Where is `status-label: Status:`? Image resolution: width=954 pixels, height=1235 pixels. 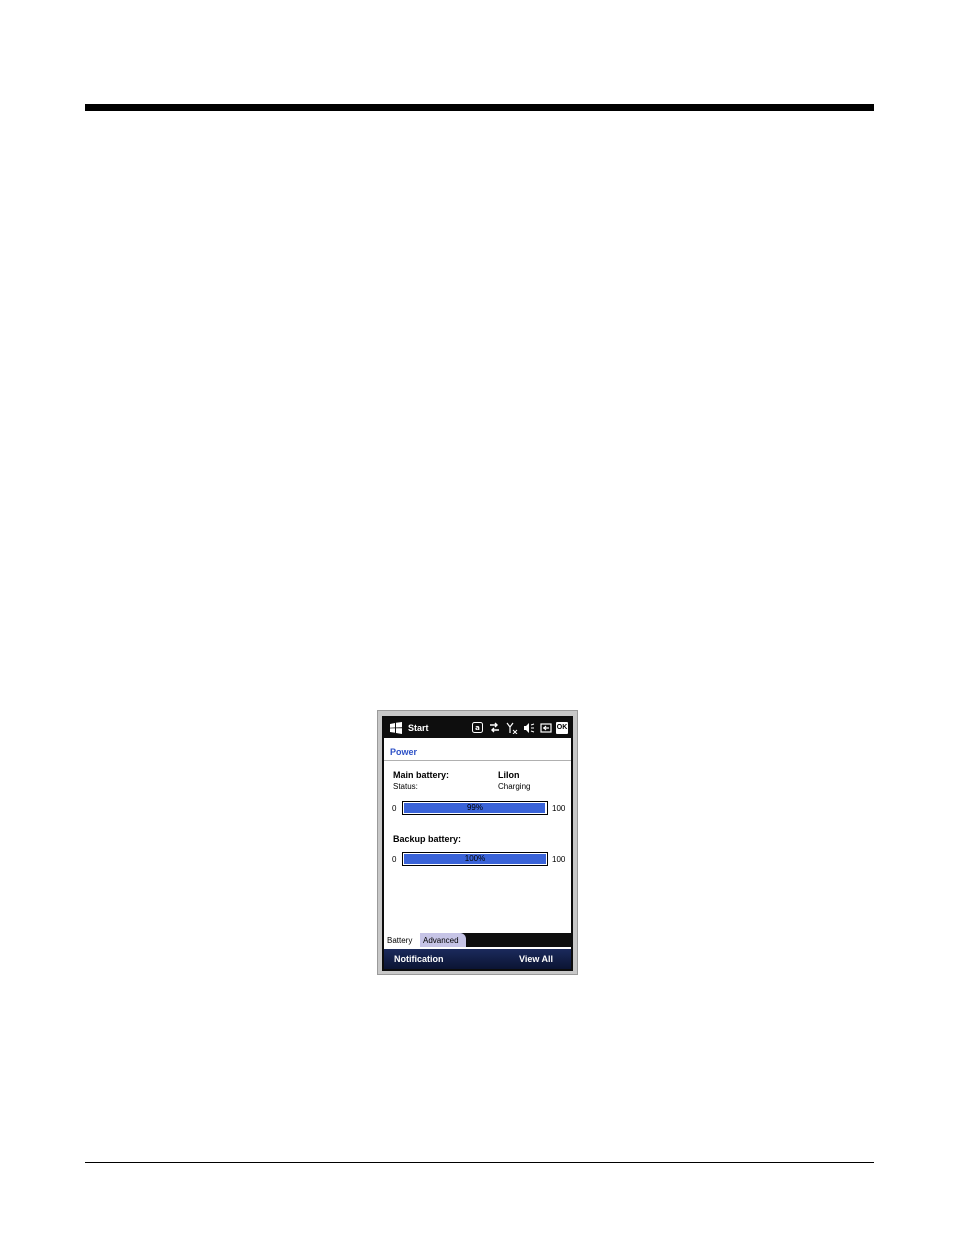
status-label: Status: is located at coordinates (405, 786).